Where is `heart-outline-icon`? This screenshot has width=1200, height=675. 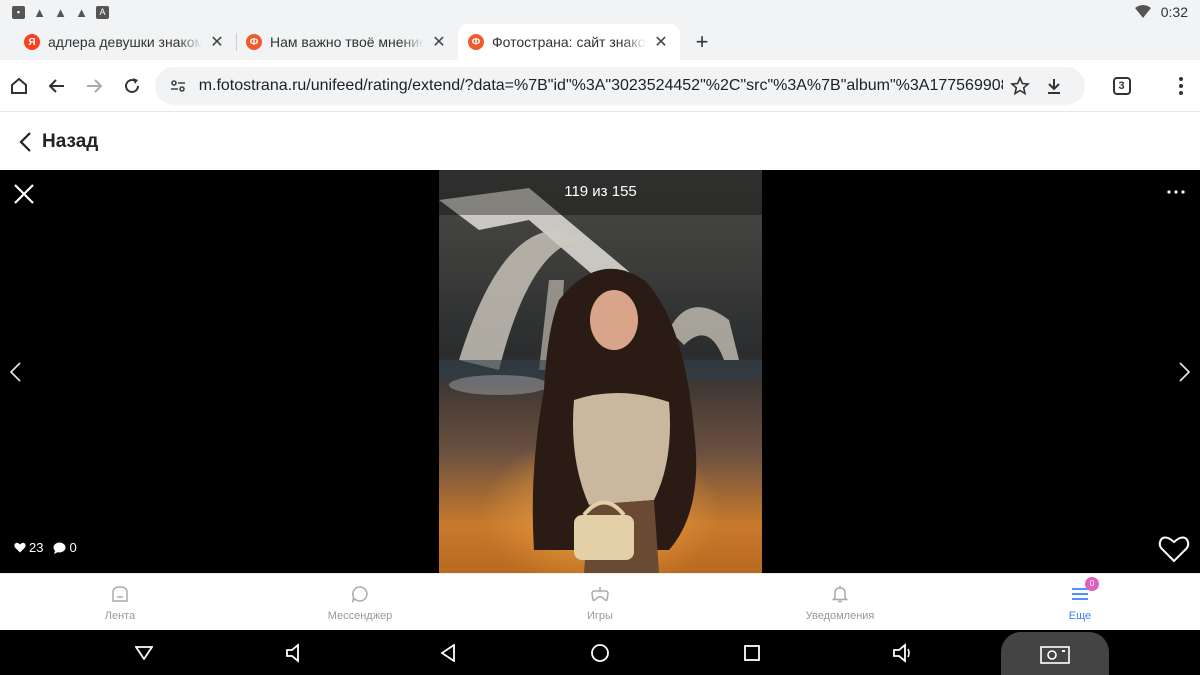 heart-outline-icon is located at coordinates (1174, 549).